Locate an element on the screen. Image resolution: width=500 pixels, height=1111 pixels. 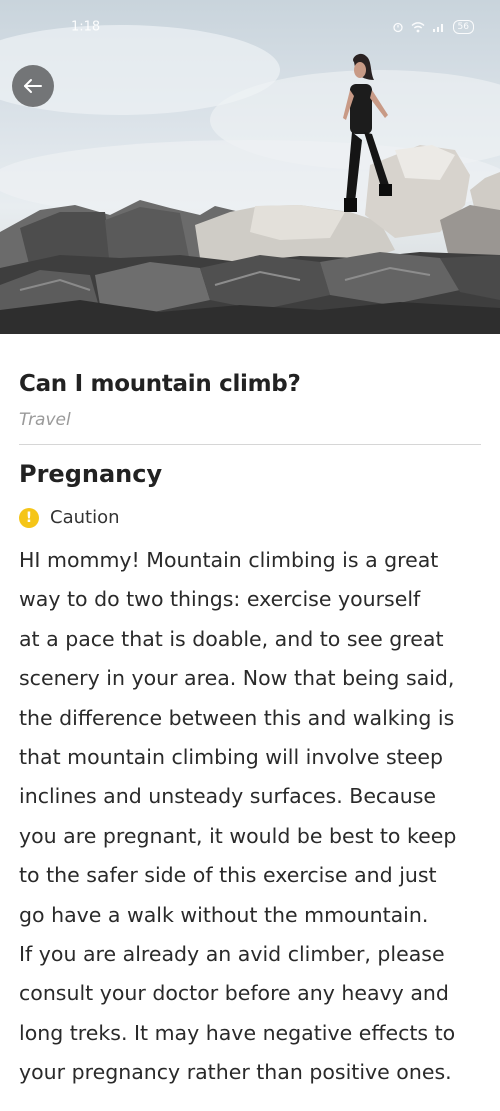
section-title: Pregnancy is located at coordinates (91, 474).